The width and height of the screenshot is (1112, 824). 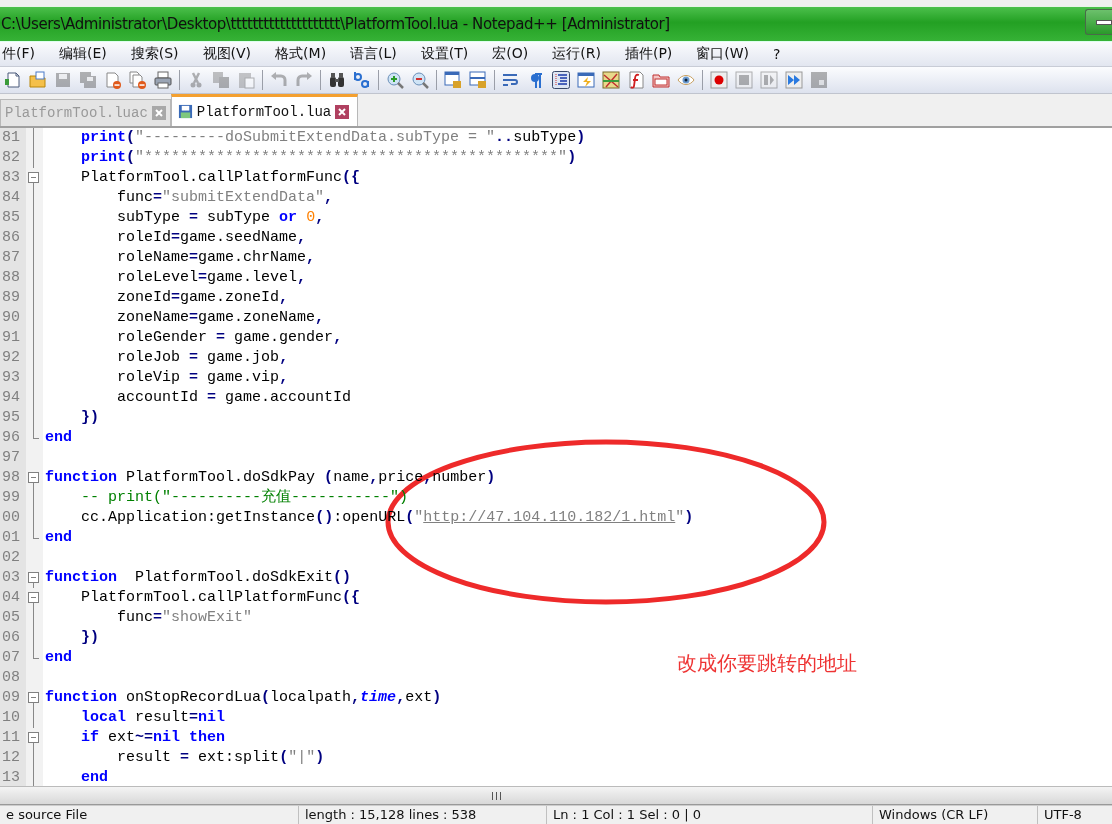 What do you see at coordinates (83, 54) in the screenshot?
I see `menu-item: 编辑(E)` at bounding box center [83, 54].